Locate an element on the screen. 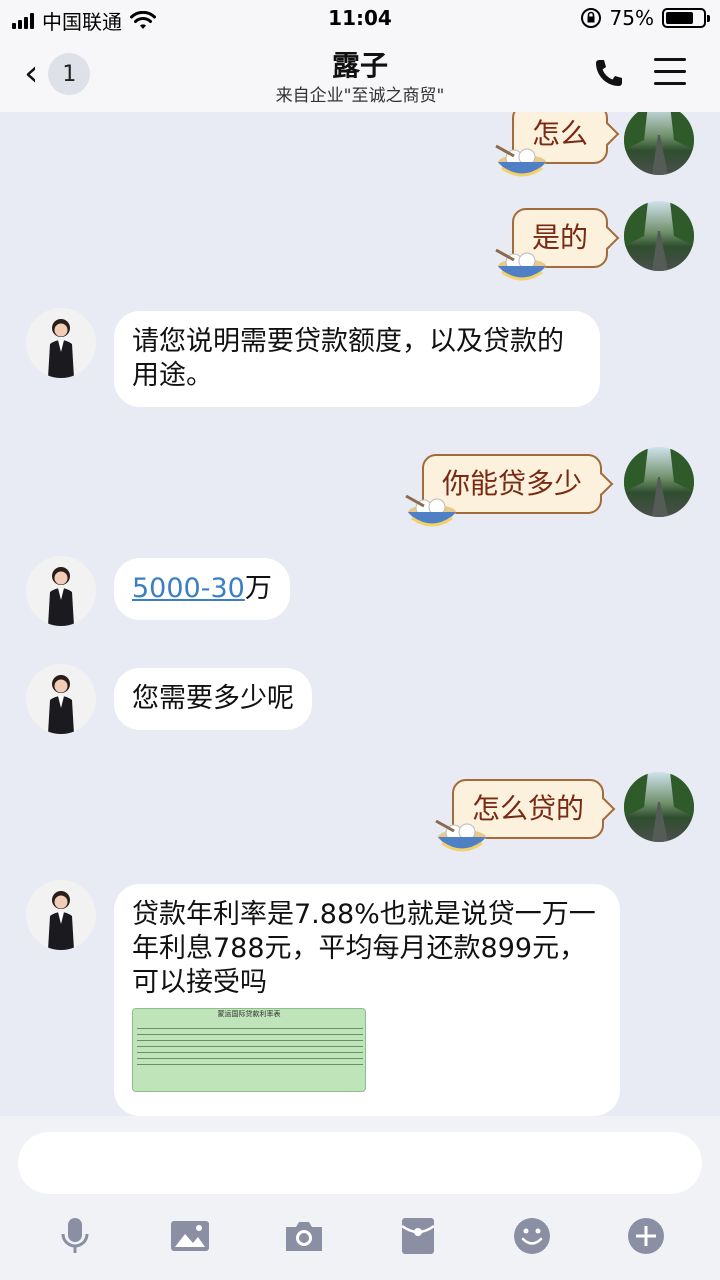 This screenshot has width=720, height=1280. red-packet-icon is located at coordinates (418, 1236).